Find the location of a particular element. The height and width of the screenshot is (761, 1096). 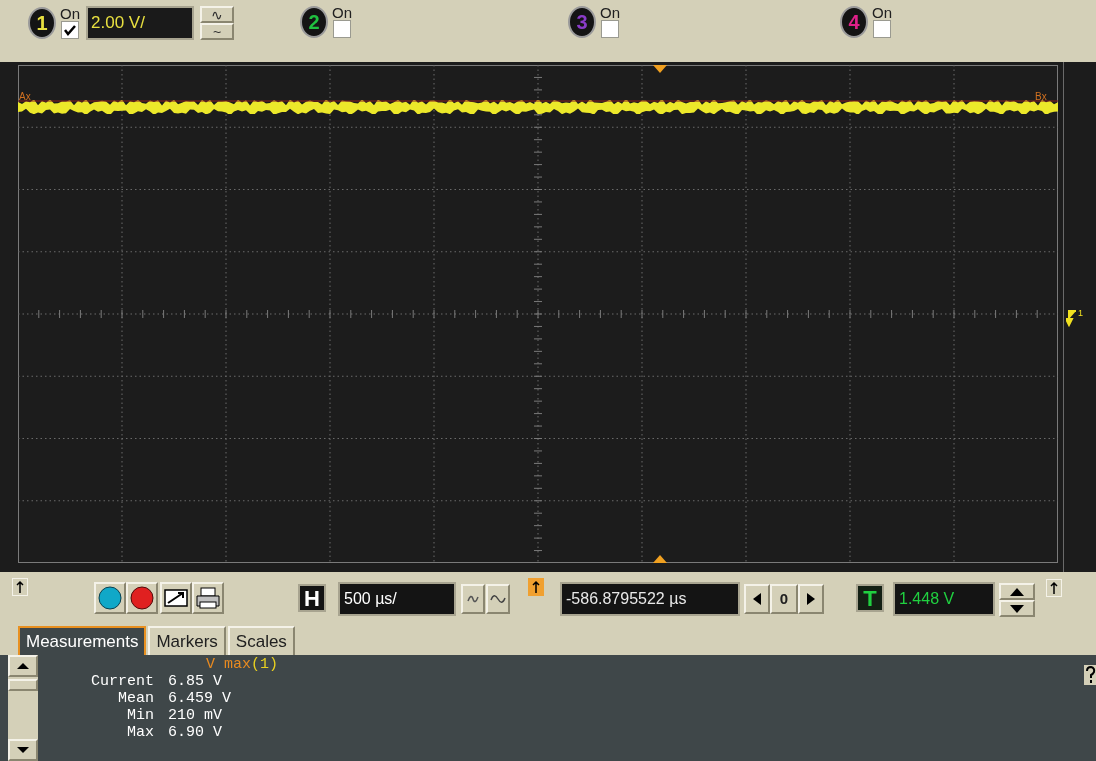

scroll-up-button is located at coordinates (23, 666).